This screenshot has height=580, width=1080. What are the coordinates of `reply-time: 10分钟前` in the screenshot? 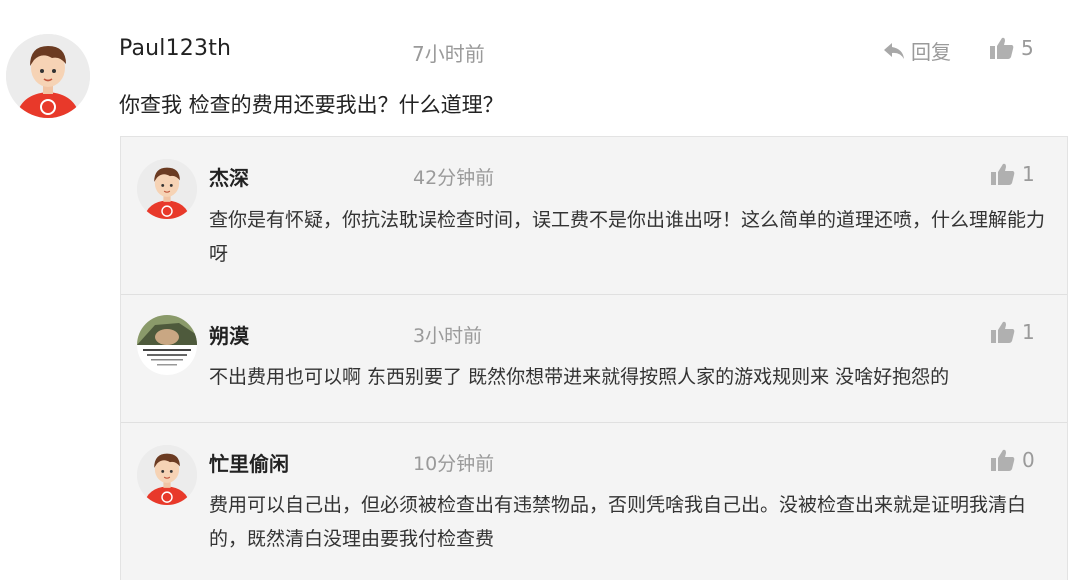 It's located at (454, 464).